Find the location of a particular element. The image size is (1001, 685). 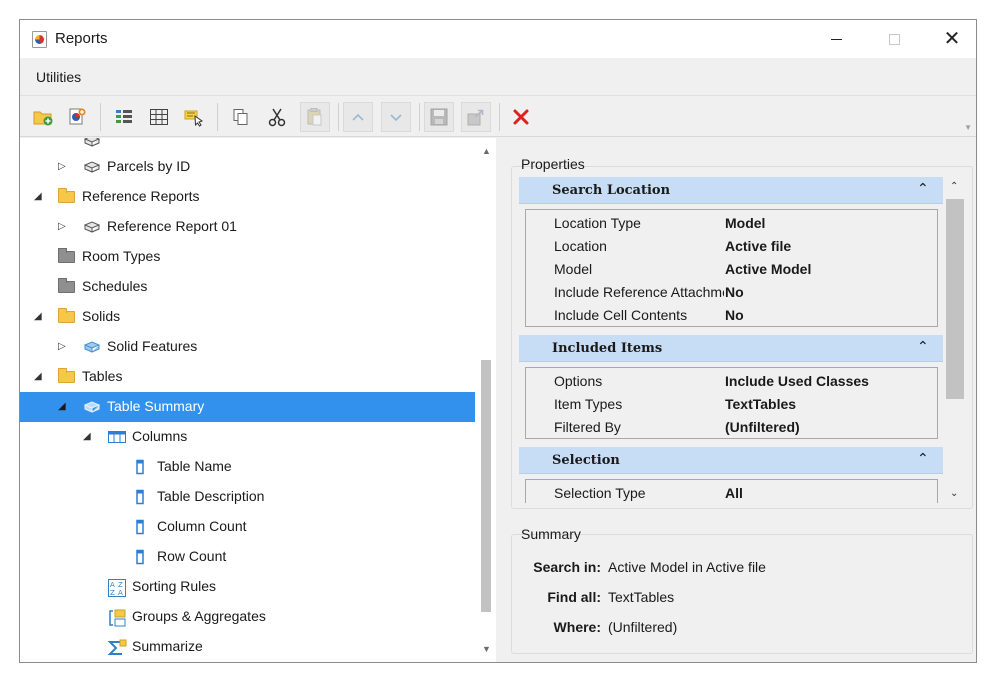

columns-button is located at coordinates (124, 117).